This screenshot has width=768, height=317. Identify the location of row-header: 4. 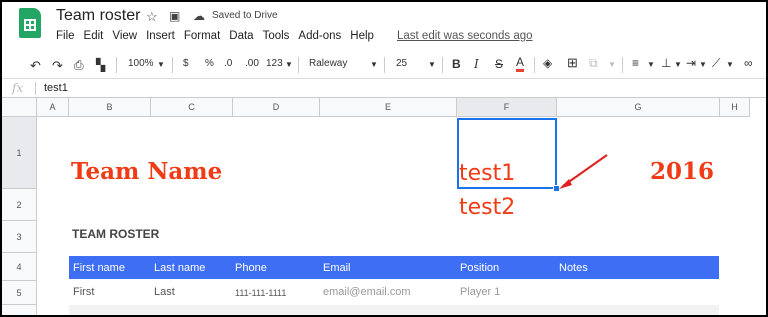
(19, 267).